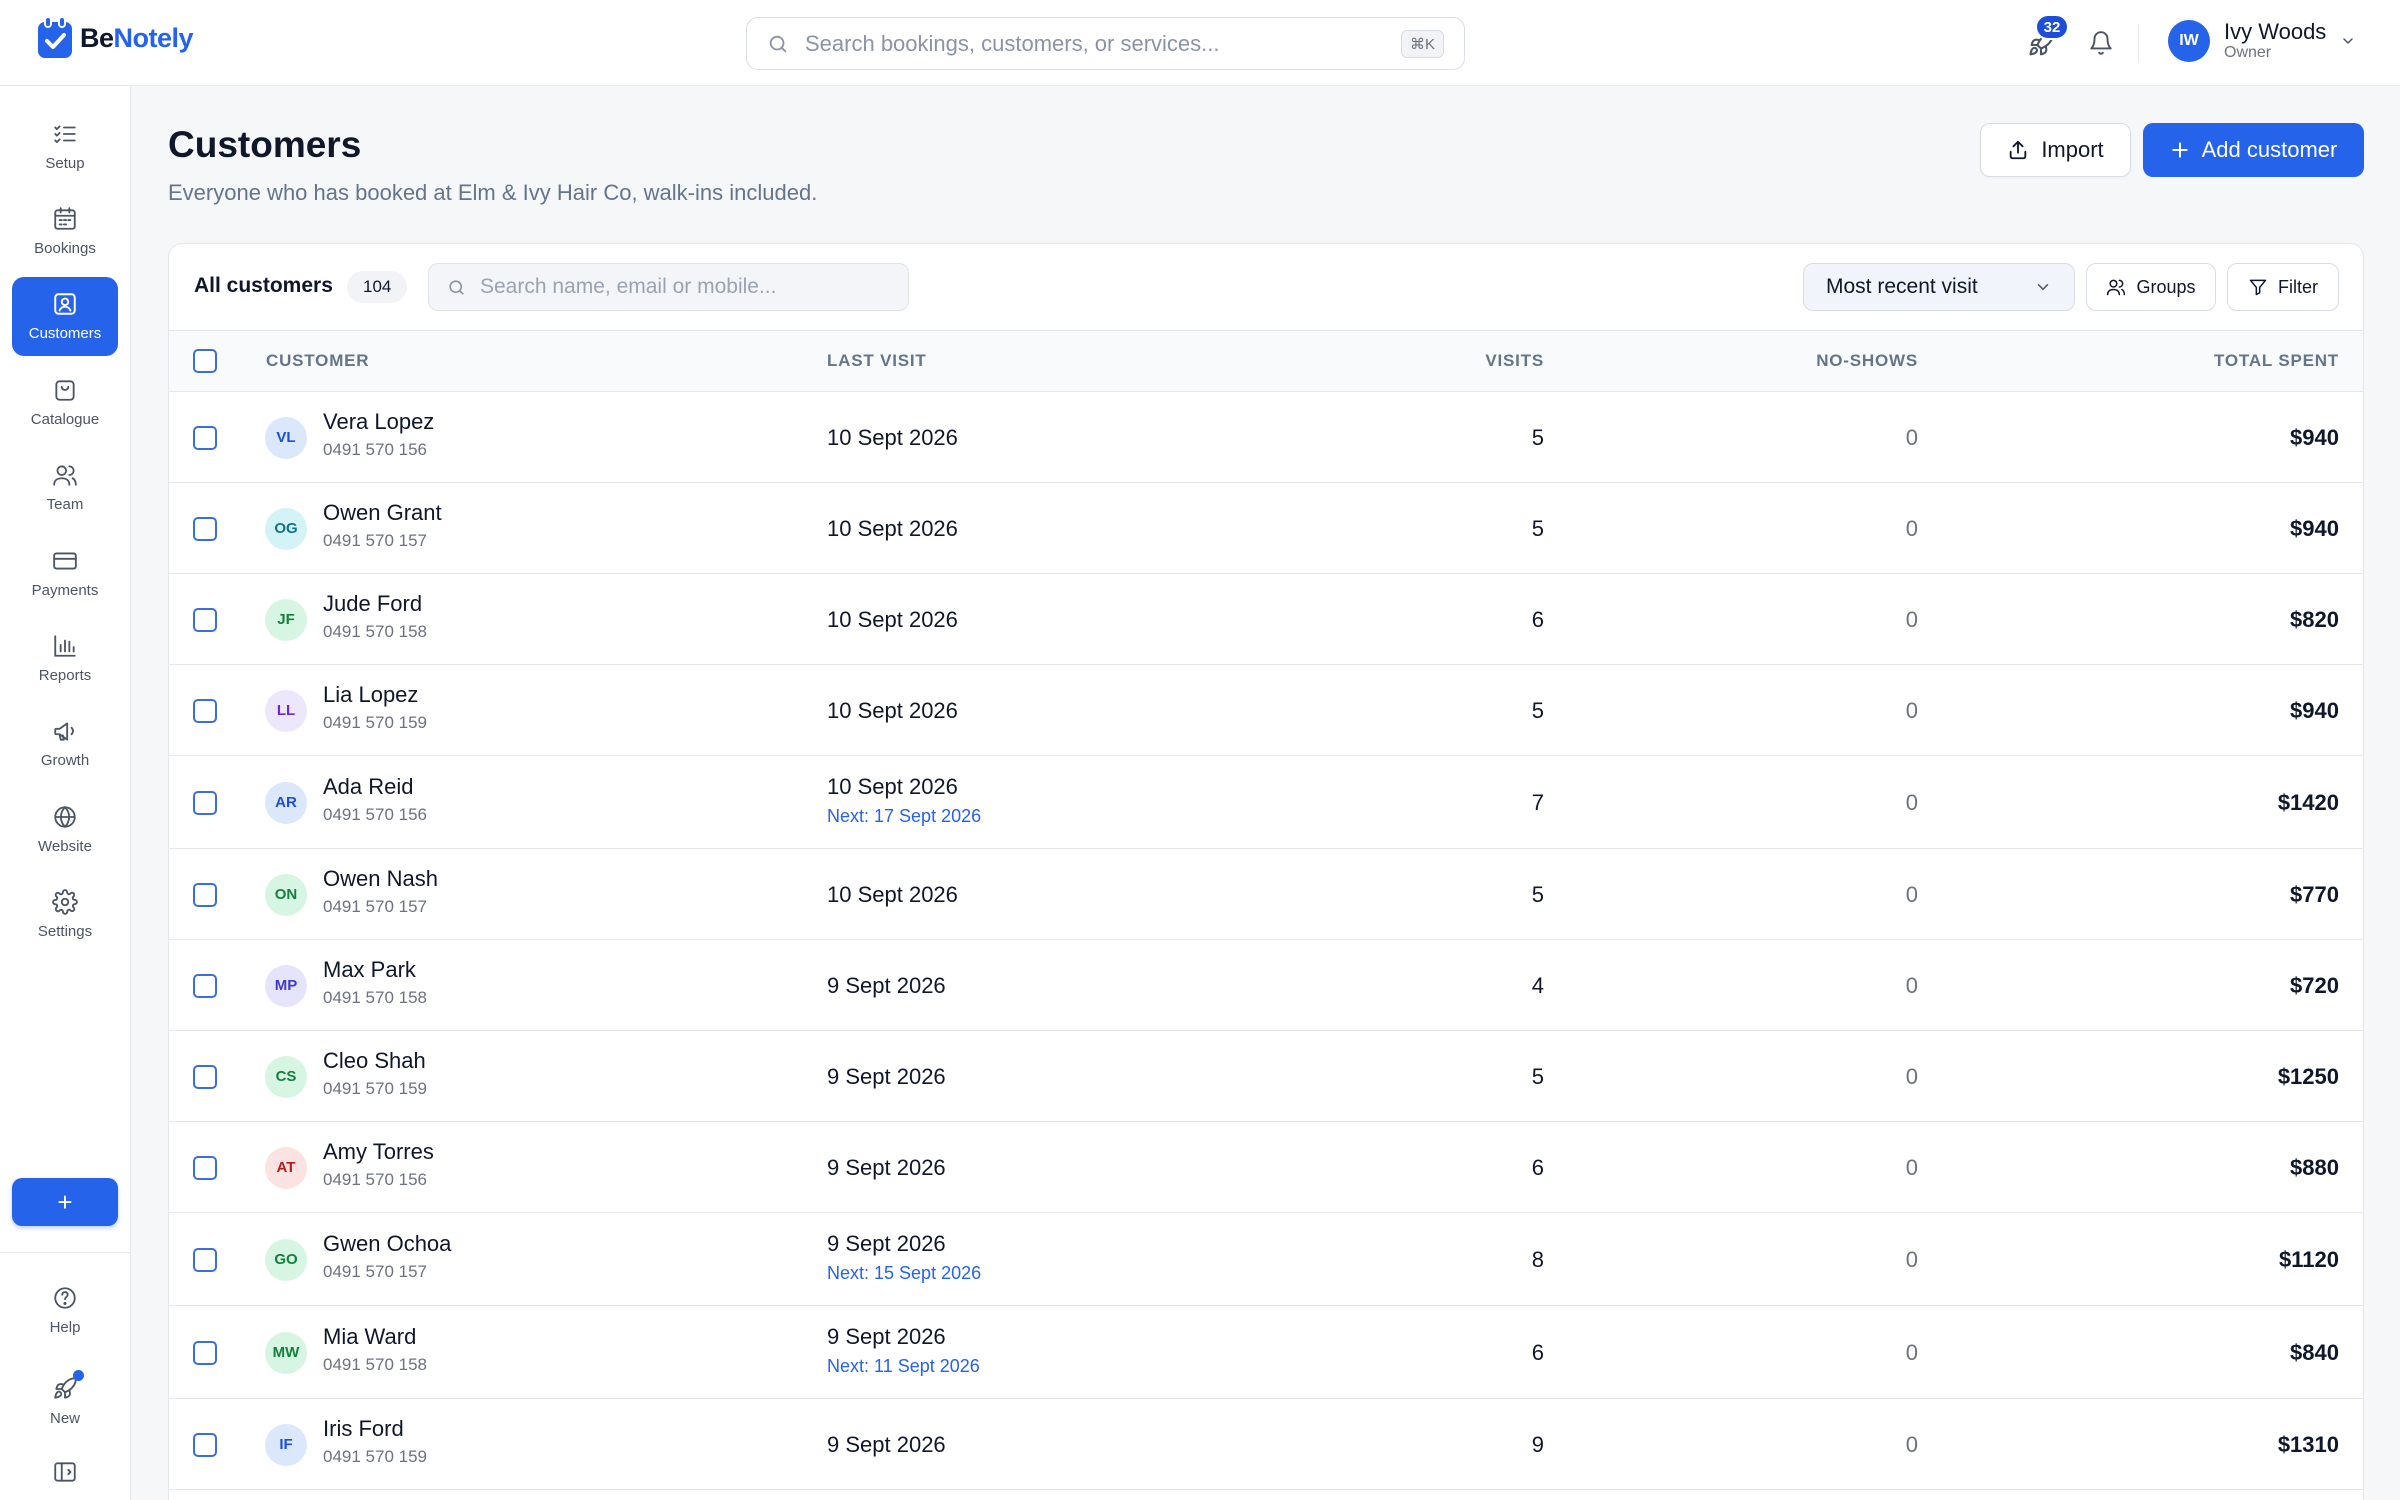 The image size is (2400, 1500). Describe the element at coordinates (2151, 287) in the screenshot. I see `groups-button: Groups` at that location.